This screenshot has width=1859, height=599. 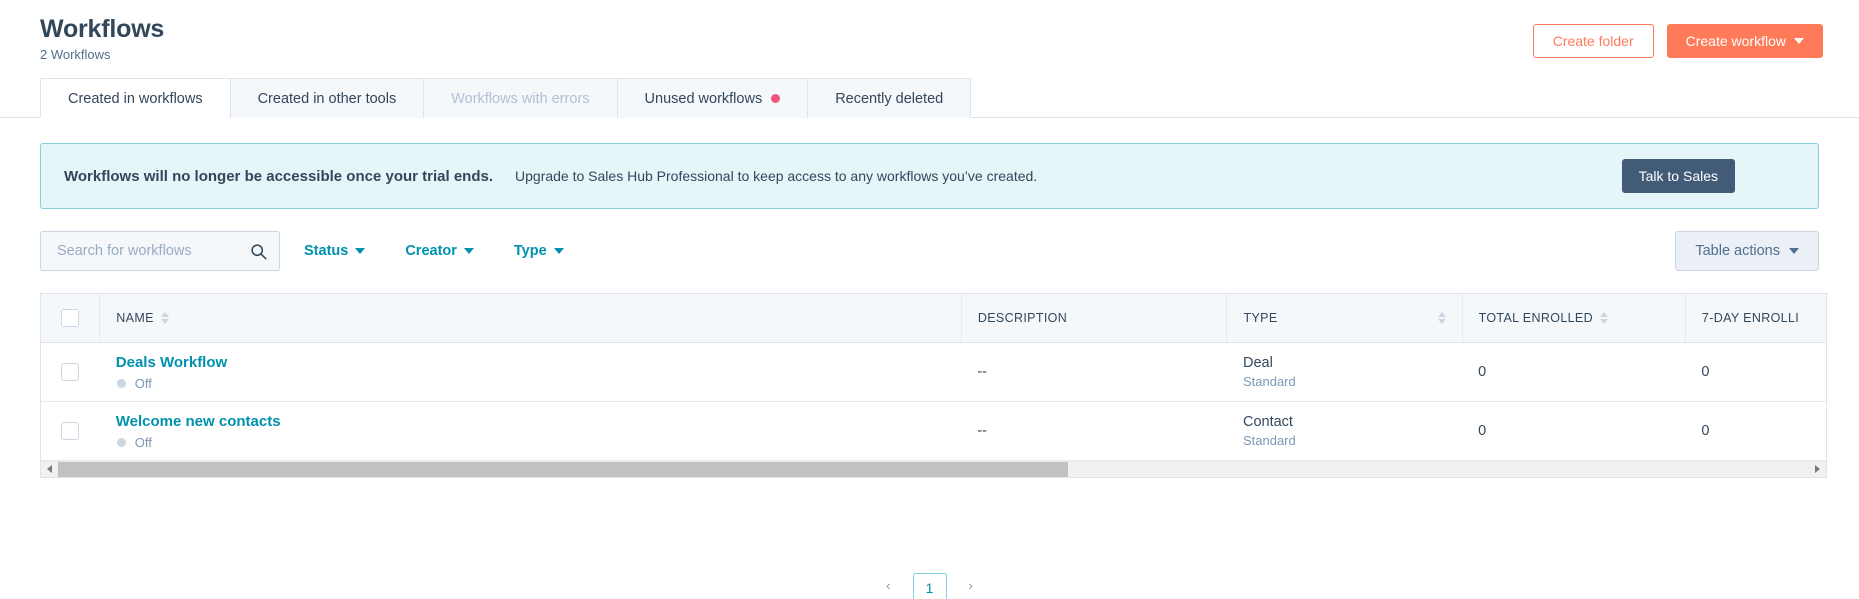 I want to click on pagination-next: ›, so click(x=971, y=586).